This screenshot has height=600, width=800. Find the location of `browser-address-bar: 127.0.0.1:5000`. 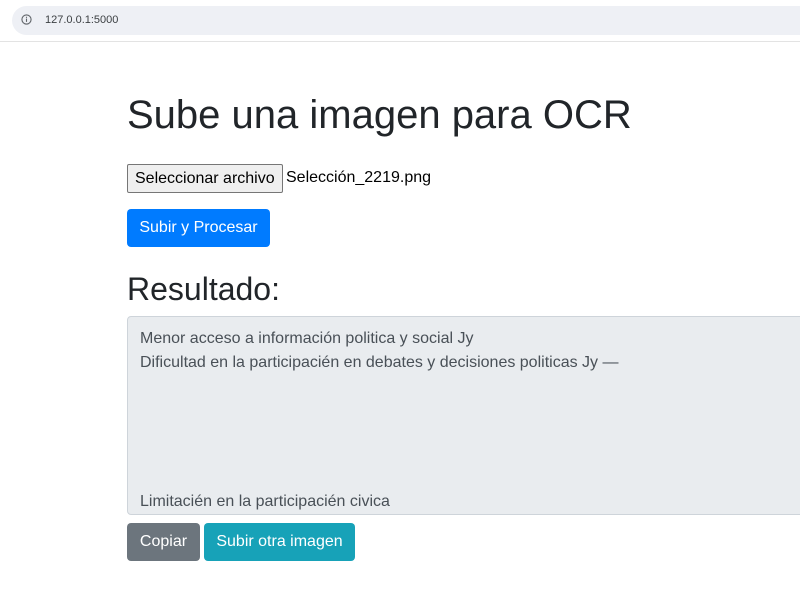

browser-address-bar: 127.0.0.1:5000 is located at coordinates (400, 21).